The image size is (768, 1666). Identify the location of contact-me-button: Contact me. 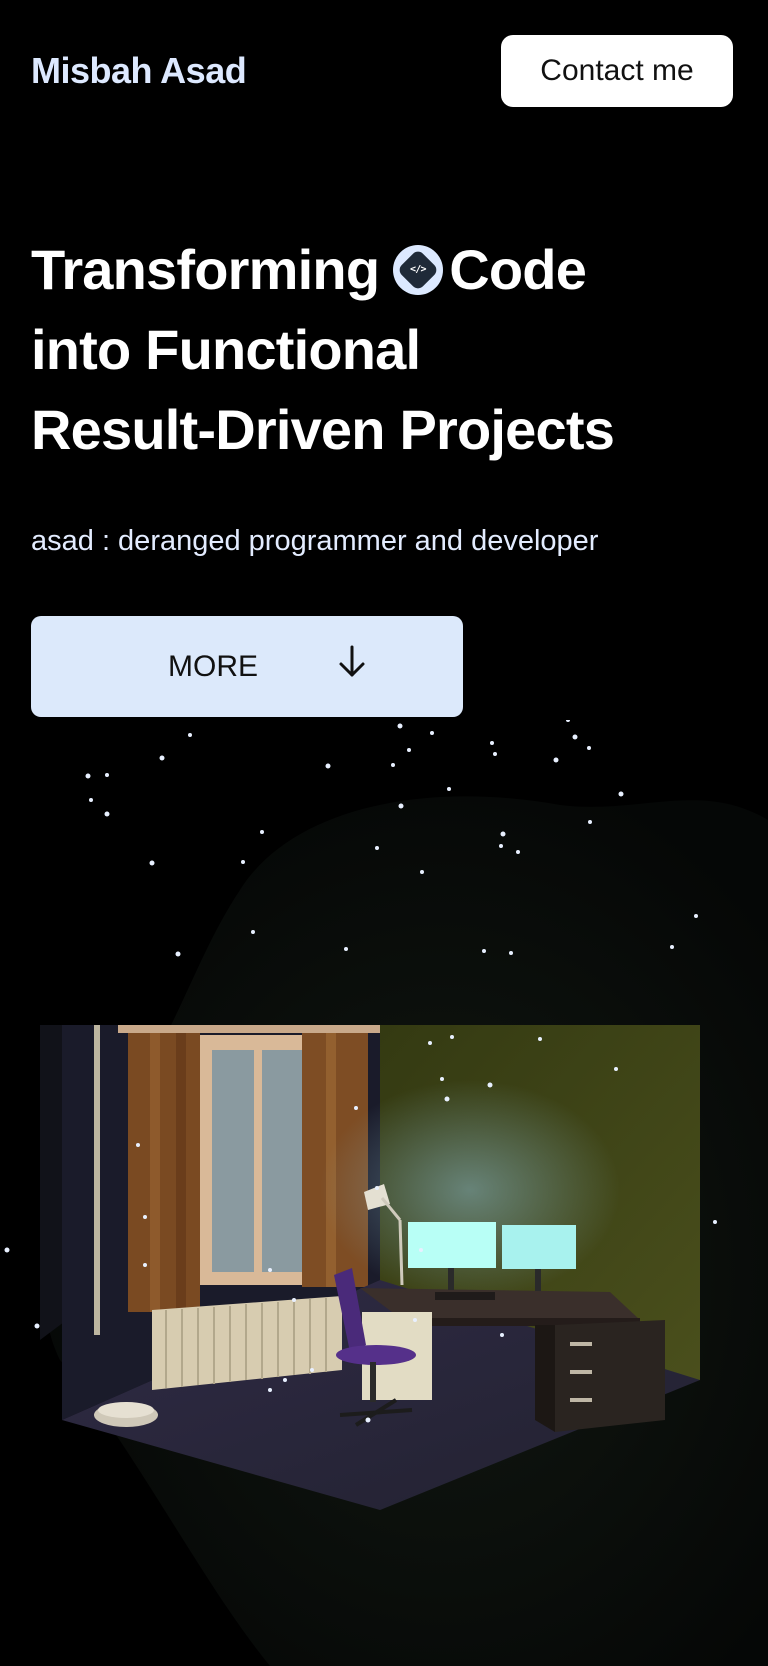
(617, 71).